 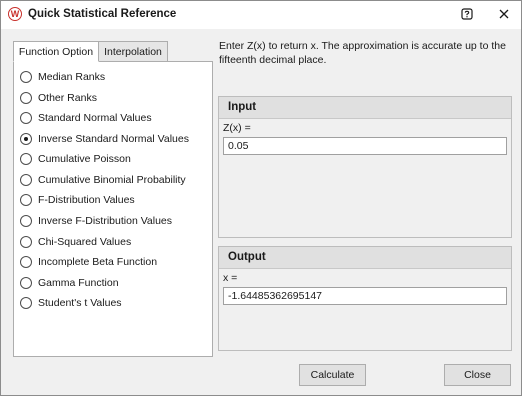 What do you see at coordinates (332, 375) in the screenshot?
I see `calculate-button: Calculate` at bounding box center [332, 375].